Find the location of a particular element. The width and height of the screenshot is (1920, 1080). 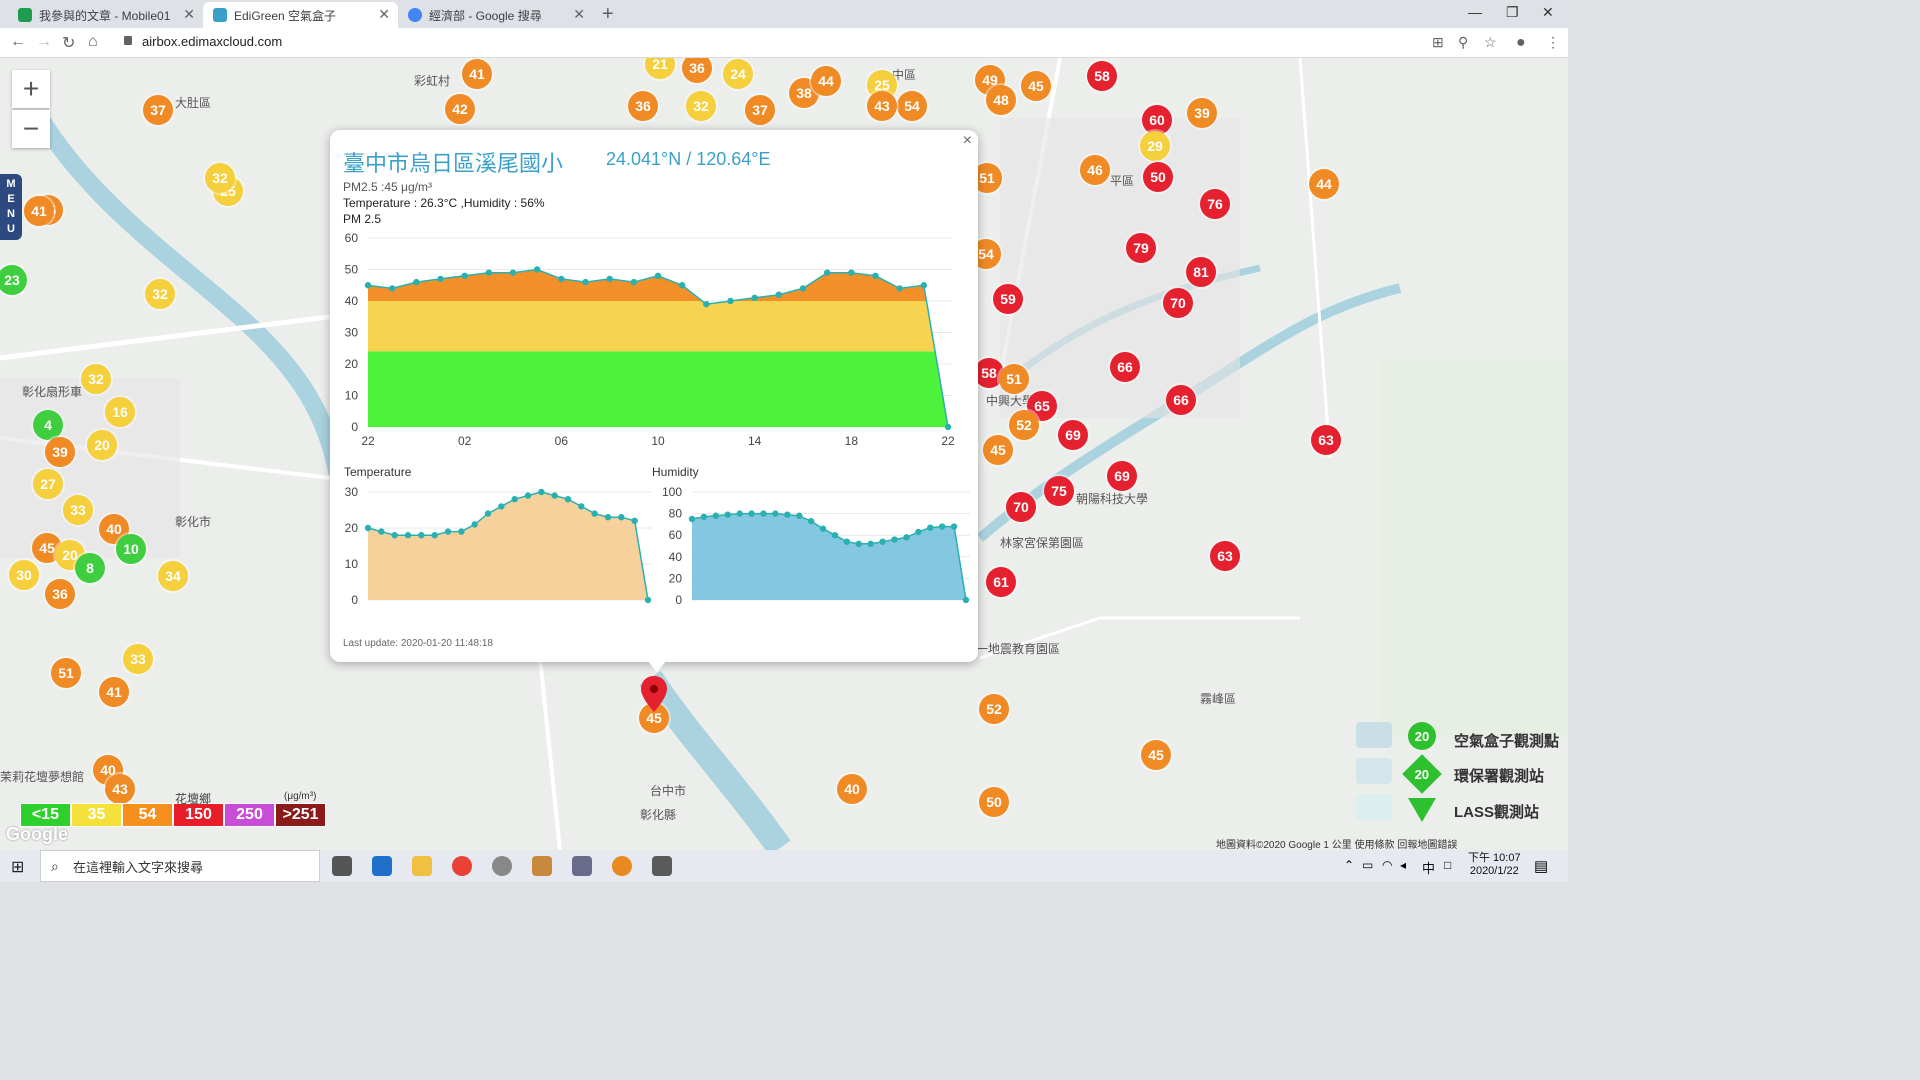

wifi-icon: ◠ is located at coordinates (1387, 865).